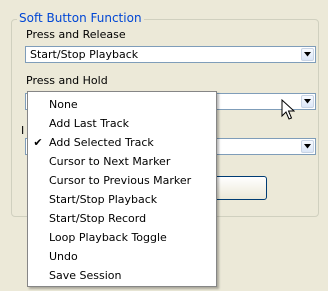  What do you see at coordinates (98, 218) in the screenshot?
I see `menu-item-label: Start/Stop Record` at bounding box center [98, 218].